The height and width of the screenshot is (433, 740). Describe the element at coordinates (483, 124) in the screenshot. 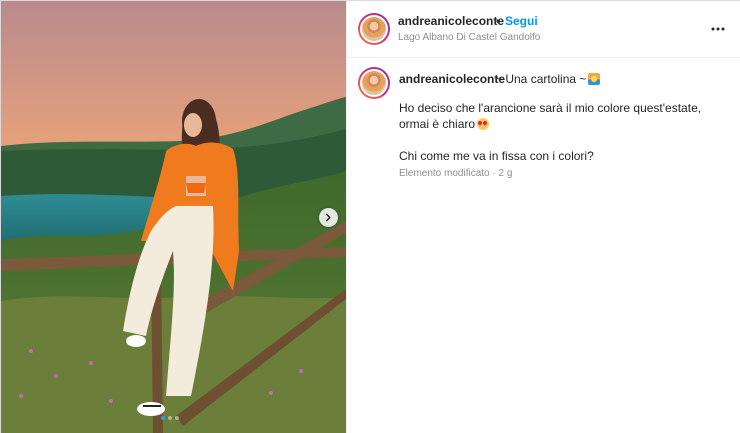

I see `smiling-face-with-hearts-emoji-icon` at that location.